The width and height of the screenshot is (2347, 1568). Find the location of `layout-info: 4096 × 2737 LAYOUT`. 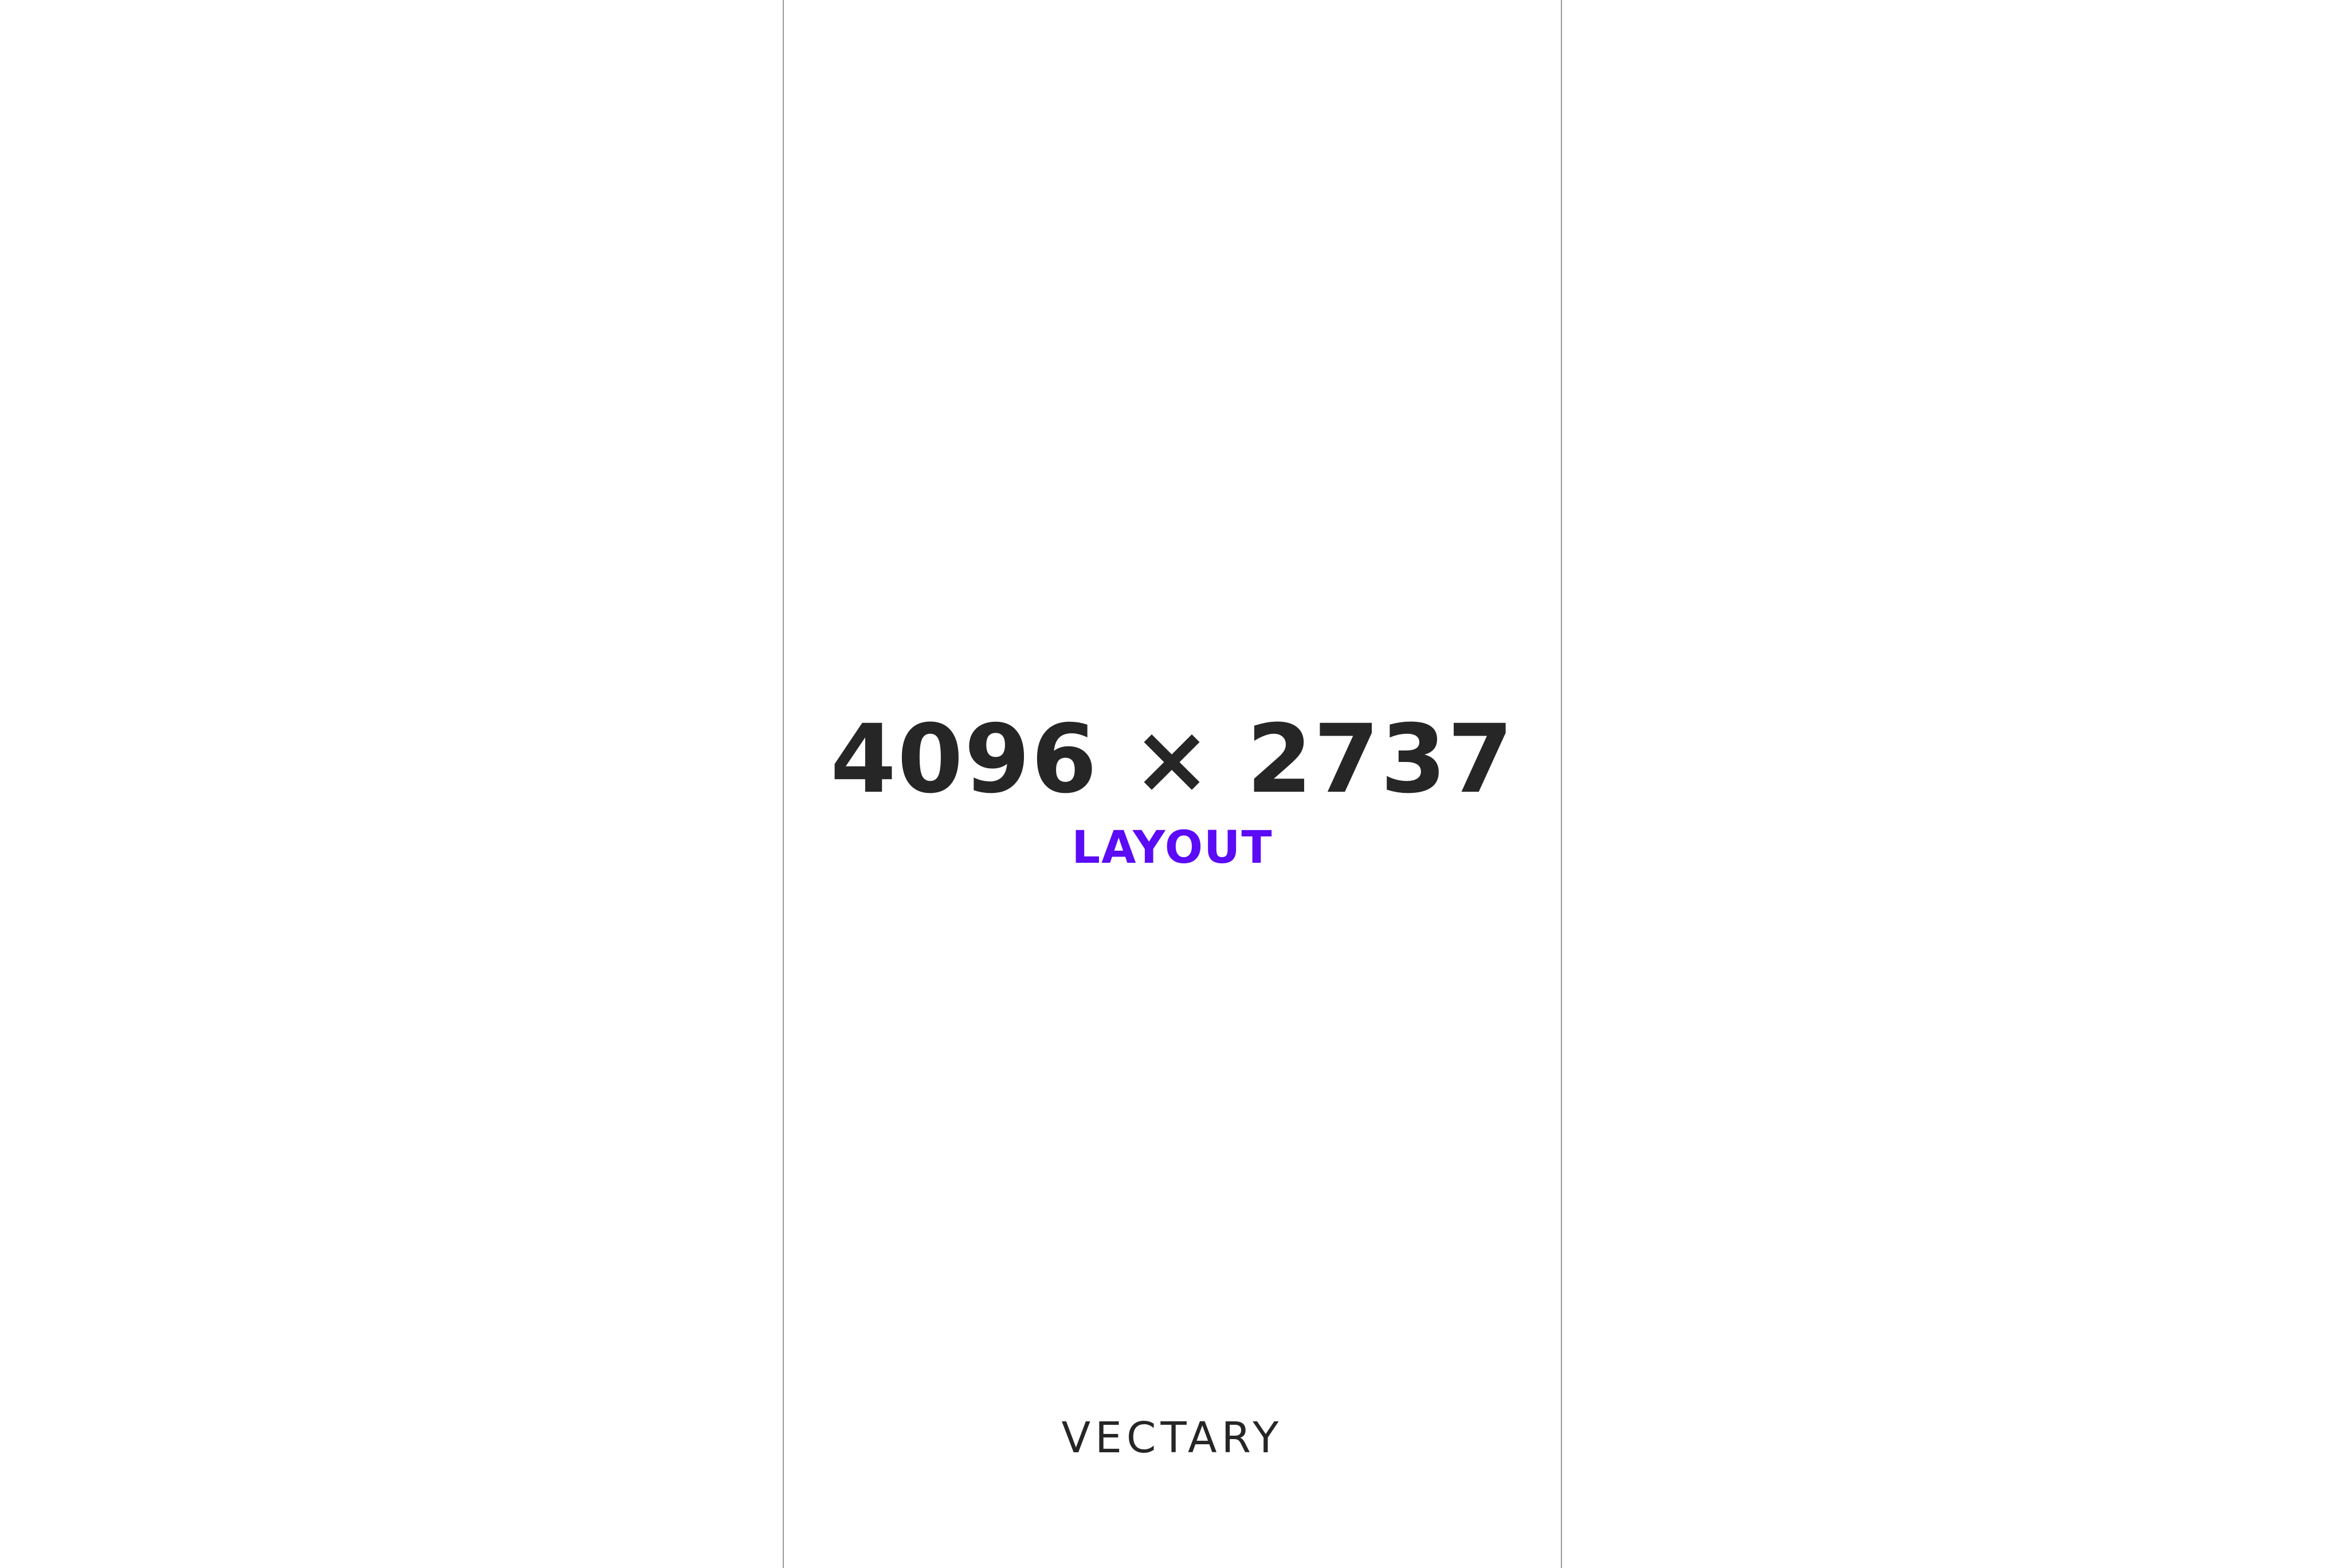

layout-info: 4096 × 2737 LAYOUT is located at coordinates (1172, 791).